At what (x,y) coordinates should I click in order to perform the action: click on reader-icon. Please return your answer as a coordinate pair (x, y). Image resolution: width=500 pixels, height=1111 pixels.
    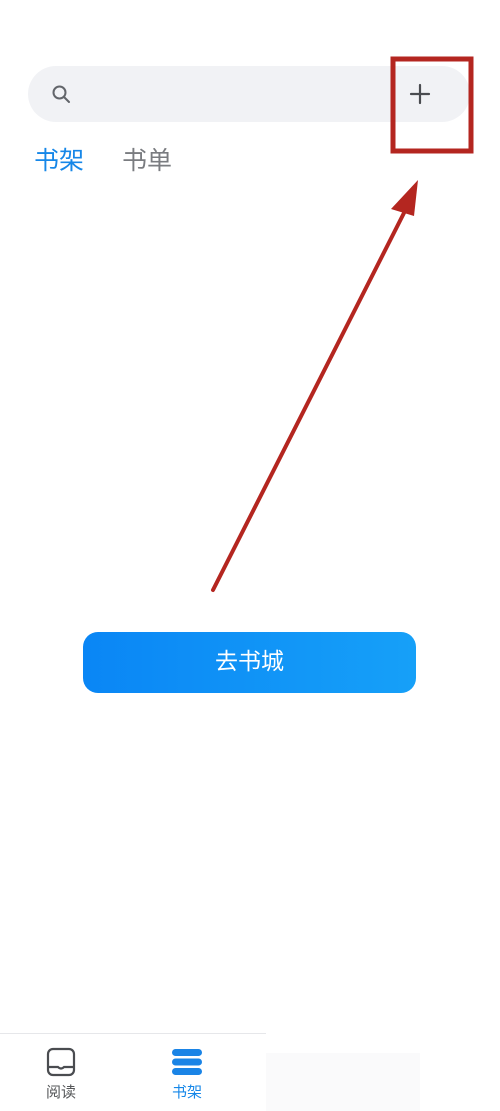
    Looking at the image, I should click on (61, 1062).